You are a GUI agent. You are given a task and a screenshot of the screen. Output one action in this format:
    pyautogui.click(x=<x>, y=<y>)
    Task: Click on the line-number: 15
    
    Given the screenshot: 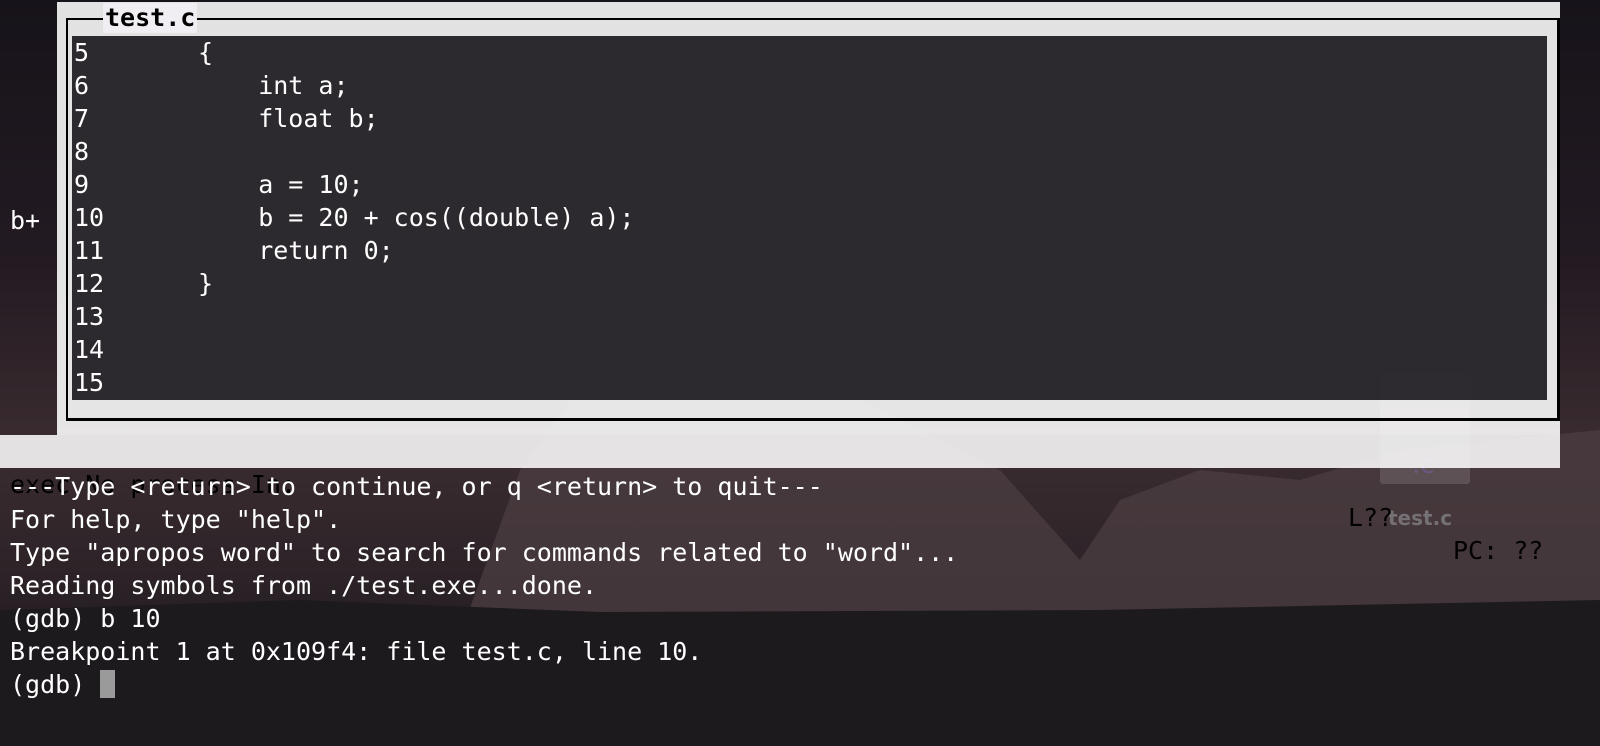 What is the action you would take?
    pyautogui.click(x=89, y=382)
    